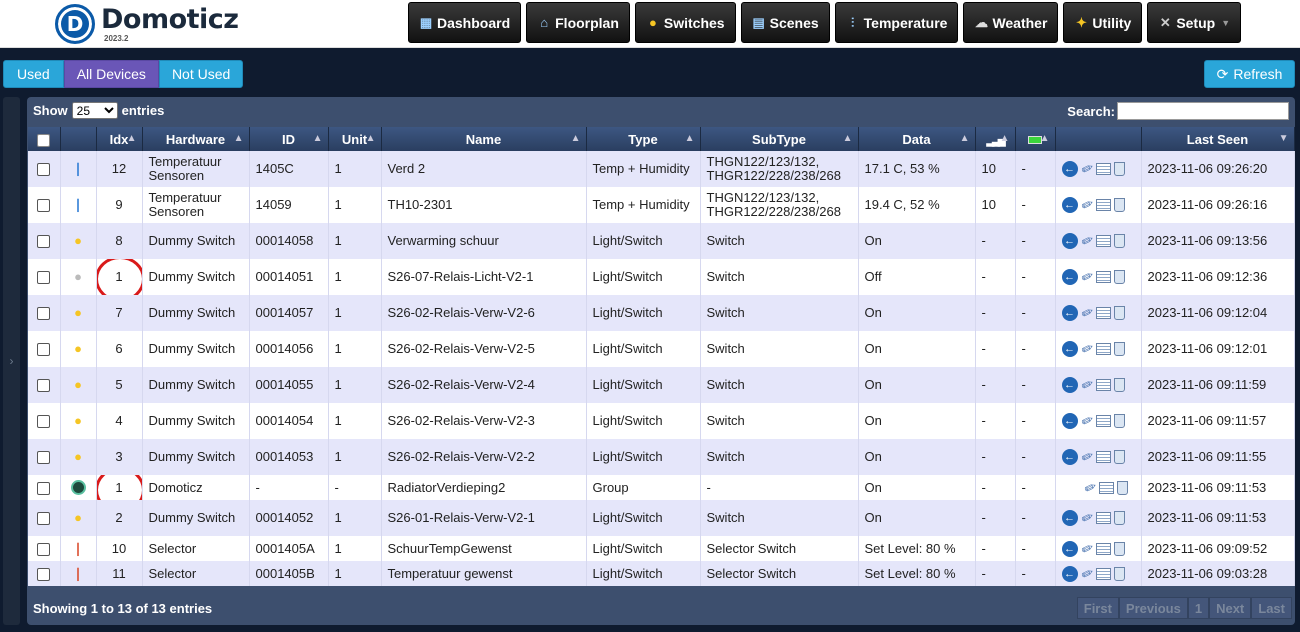 Image resolution: width=1300 pixels, height=632 pixels. Describe the element at coordinates (779, 139) in the screenshot. I see `subtype-header: SubType ▲` at that location.